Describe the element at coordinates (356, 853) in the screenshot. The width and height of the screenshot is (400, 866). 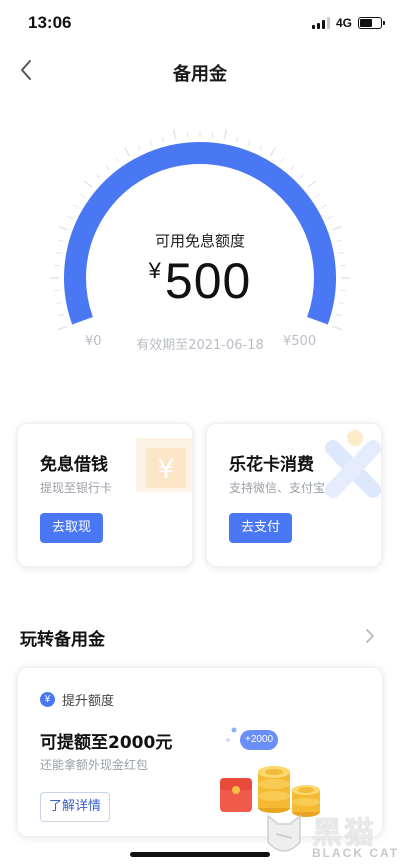
I see `watermark-en: BLACK CAT` at that location.